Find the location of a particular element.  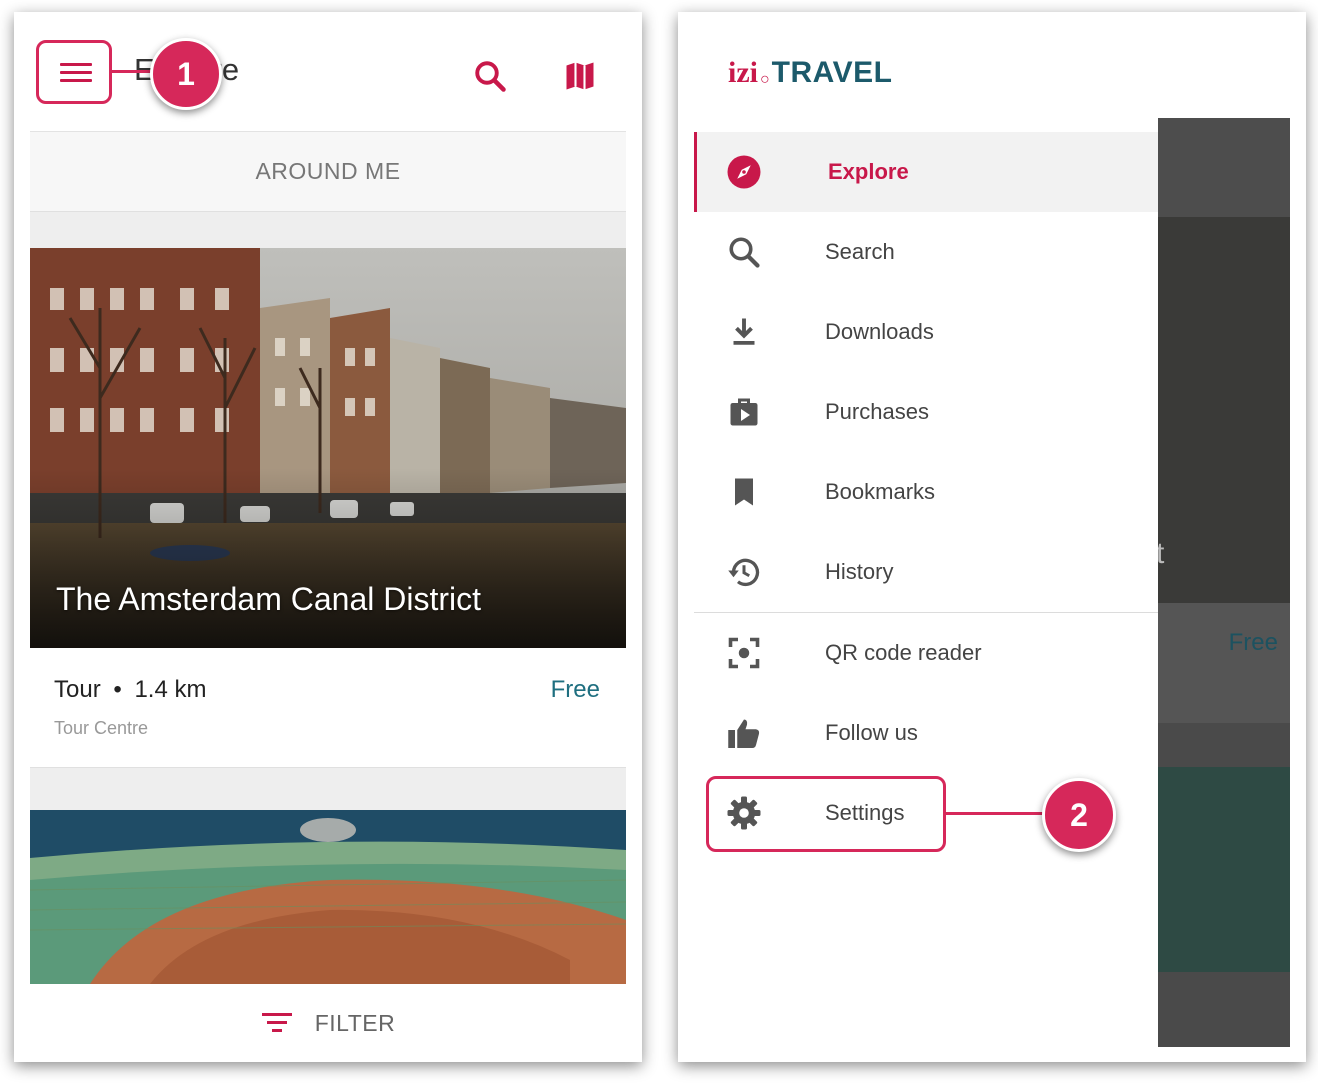

around-me-tab: AROUND ME is located at coordinates (328, 172).